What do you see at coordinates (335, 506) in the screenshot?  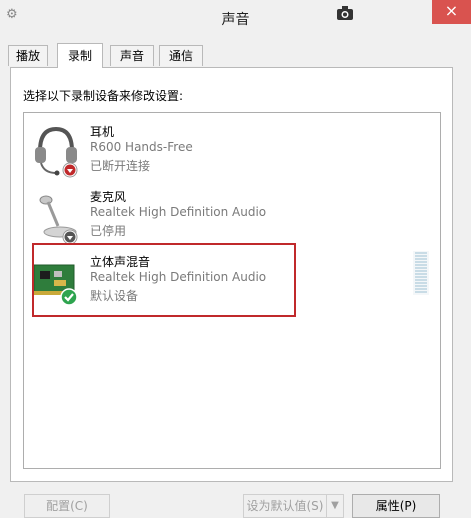 I see `set-default-dropdown: ▼` at bounding box center [335, 506].